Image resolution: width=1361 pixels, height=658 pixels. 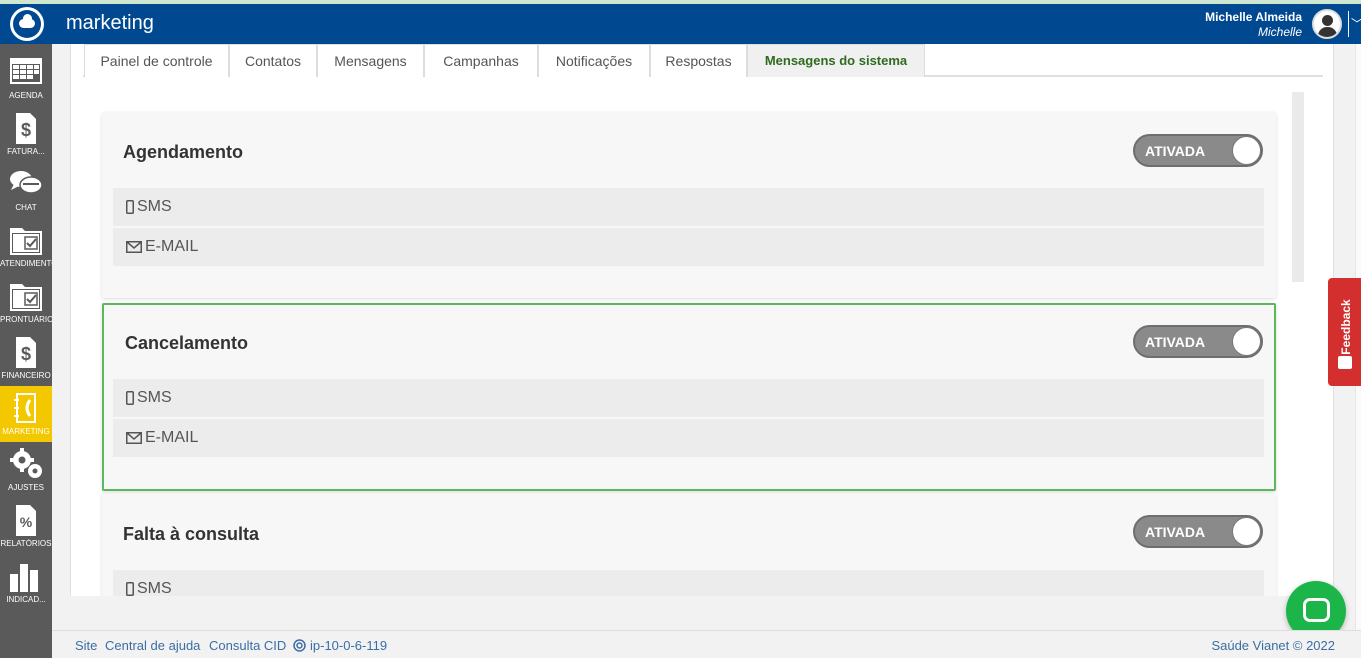 I want to click on card-title: Agendamento, so click(x=183, y=152).